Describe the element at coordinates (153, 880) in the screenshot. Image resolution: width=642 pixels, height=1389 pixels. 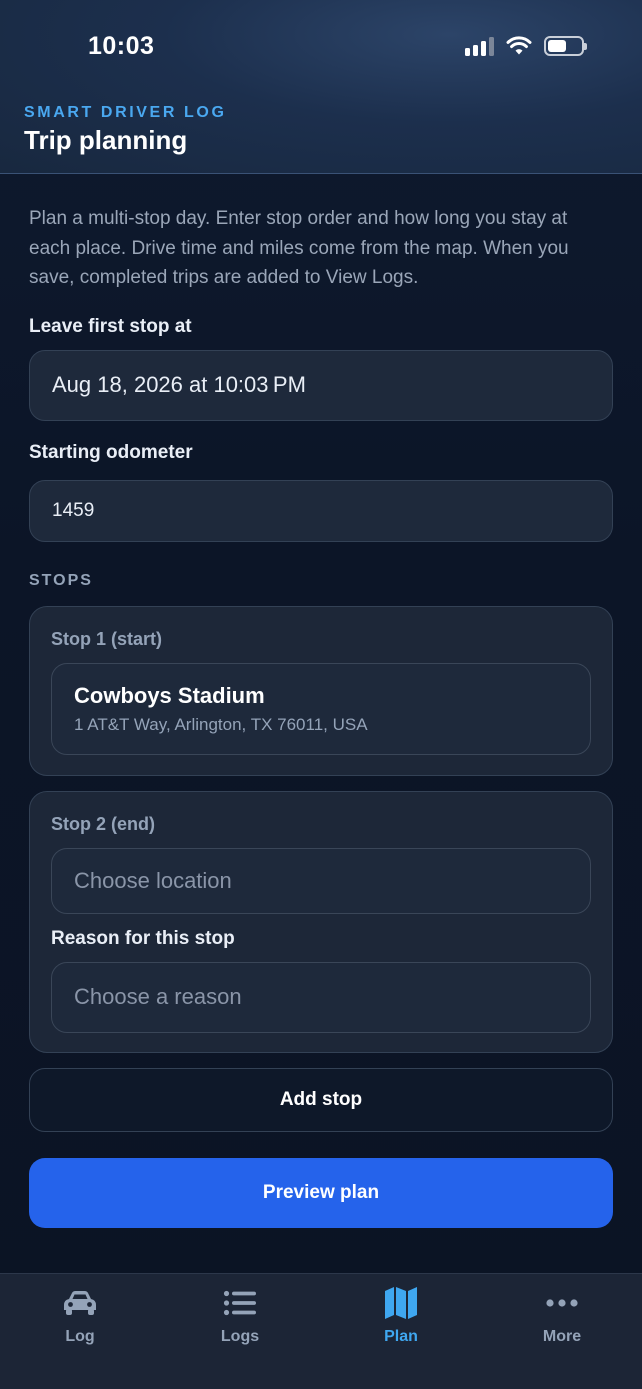
I see `location-placeholder: Choose location` at that location.